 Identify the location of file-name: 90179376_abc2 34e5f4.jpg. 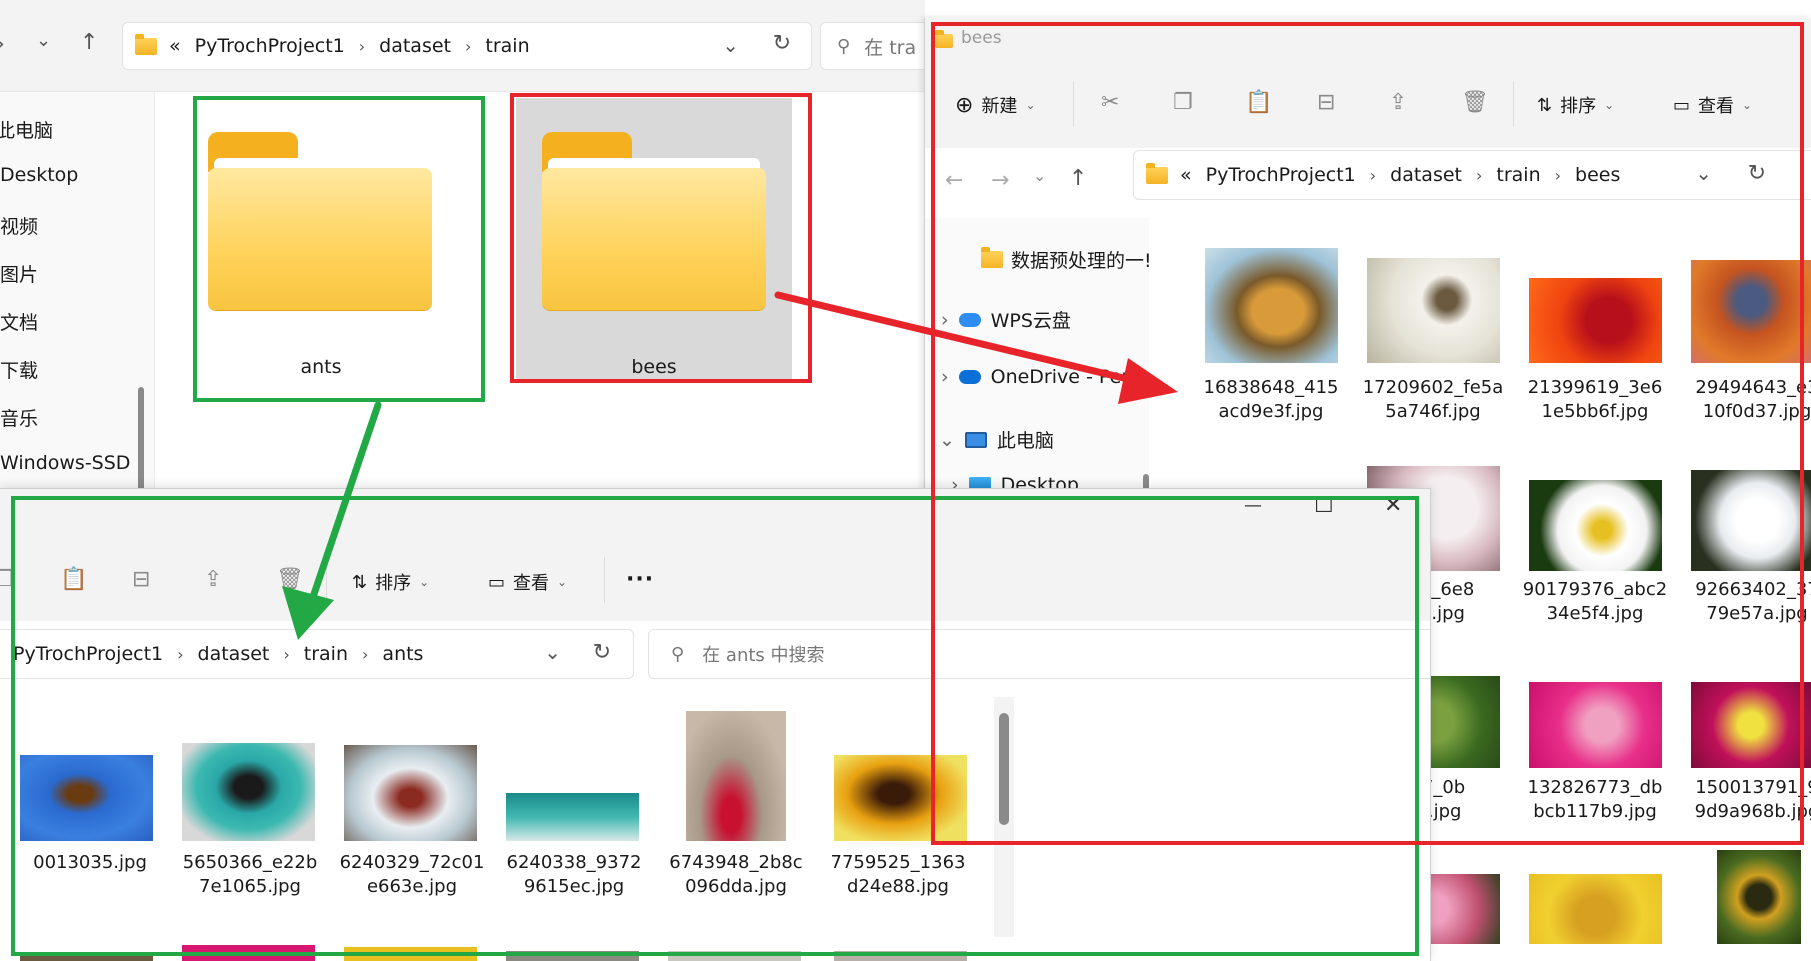
(1595, 602).